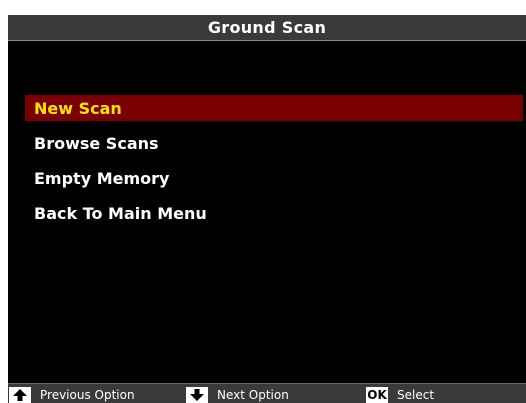 This screenshot has width=526, height=403. What do you see at coordinates (267, 213) in the screenshot?
I see `menu-item-back-to-main-menu: Back To Main Menu` at bounding box center [267, 213].